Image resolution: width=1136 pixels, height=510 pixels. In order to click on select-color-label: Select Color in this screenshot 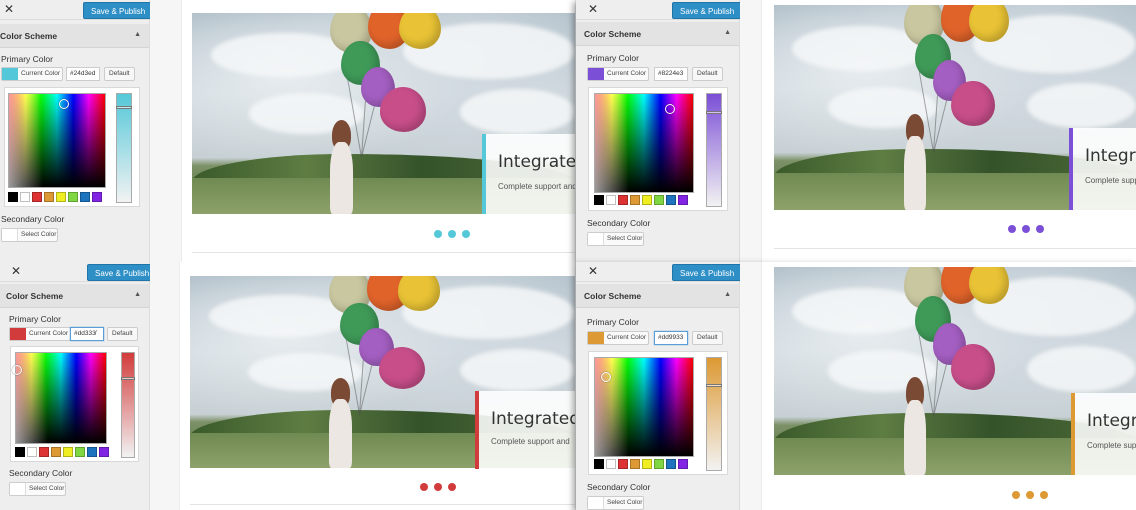, I will do `click(625, 238)`.